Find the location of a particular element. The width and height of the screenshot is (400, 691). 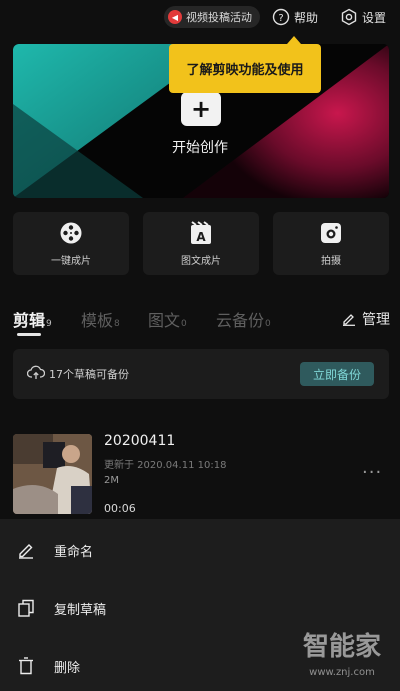

tab-text-image-label: 图文 is located at coordinates (164, 320).